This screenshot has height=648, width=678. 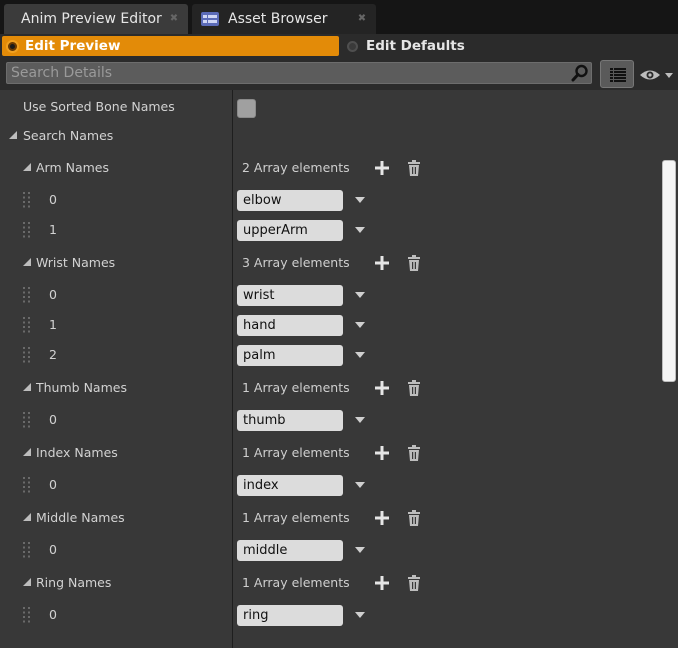 I want to click on use-sorted-bone-names-checkbox, so click(x=246, y=108).